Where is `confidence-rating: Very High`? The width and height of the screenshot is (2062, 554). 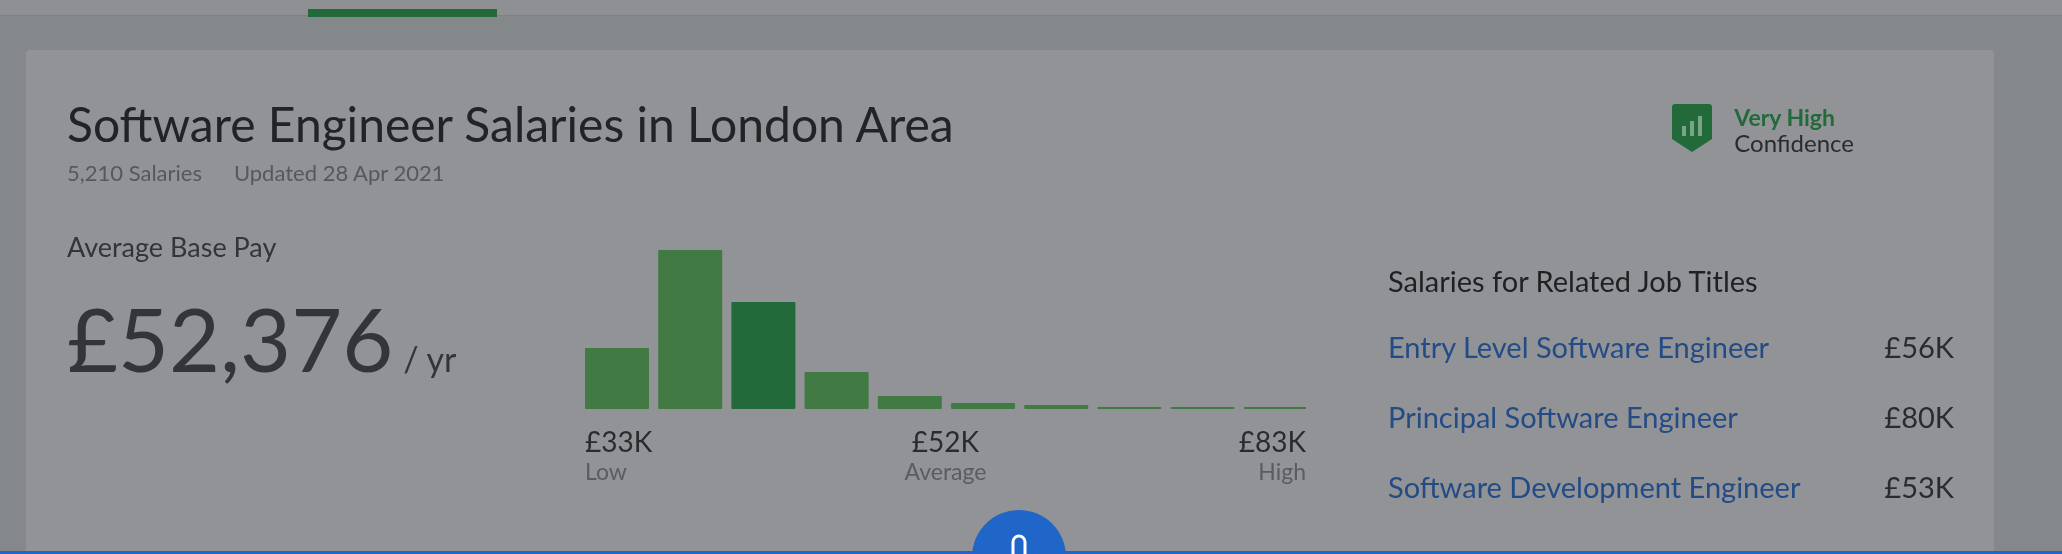
confidence-rating: Very High is located at coordinates (1785, 117).